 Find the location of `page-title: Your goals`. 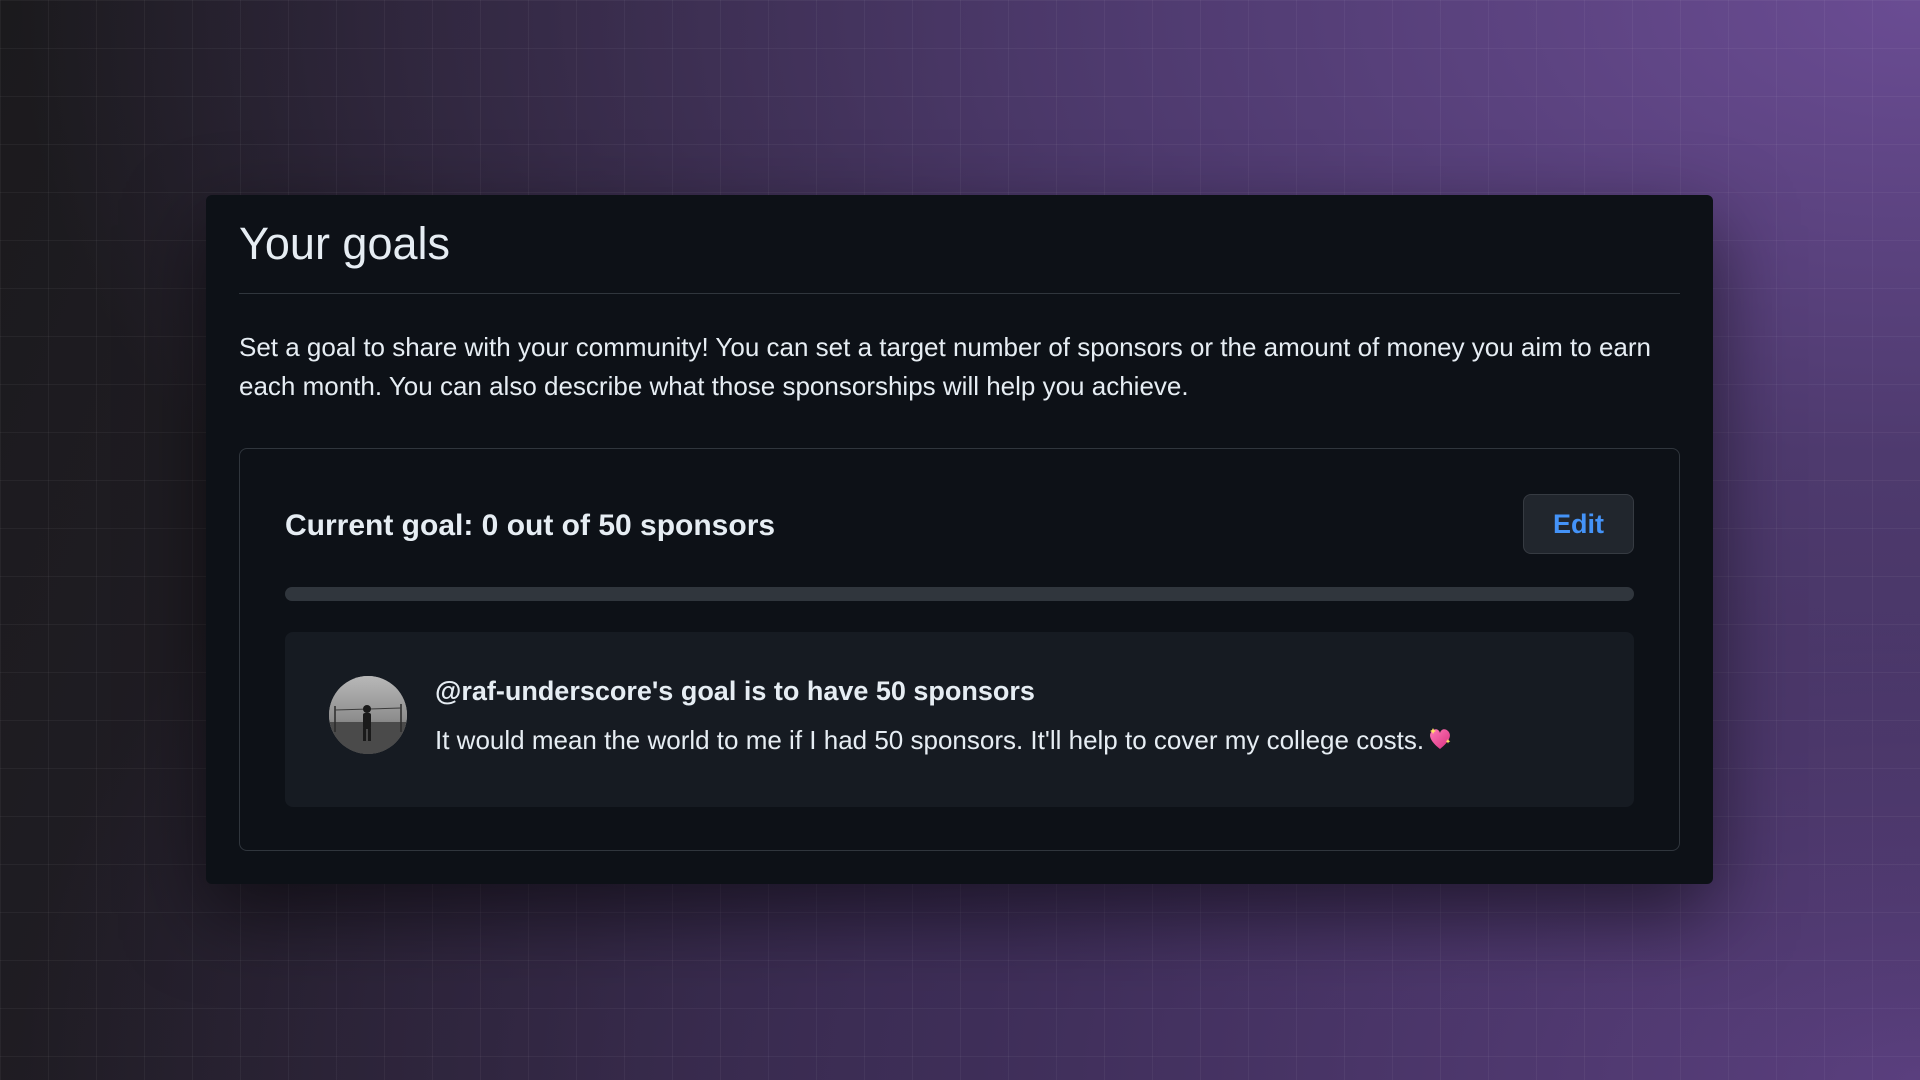

page-title: Your goals is located at coordinates (345, 243).